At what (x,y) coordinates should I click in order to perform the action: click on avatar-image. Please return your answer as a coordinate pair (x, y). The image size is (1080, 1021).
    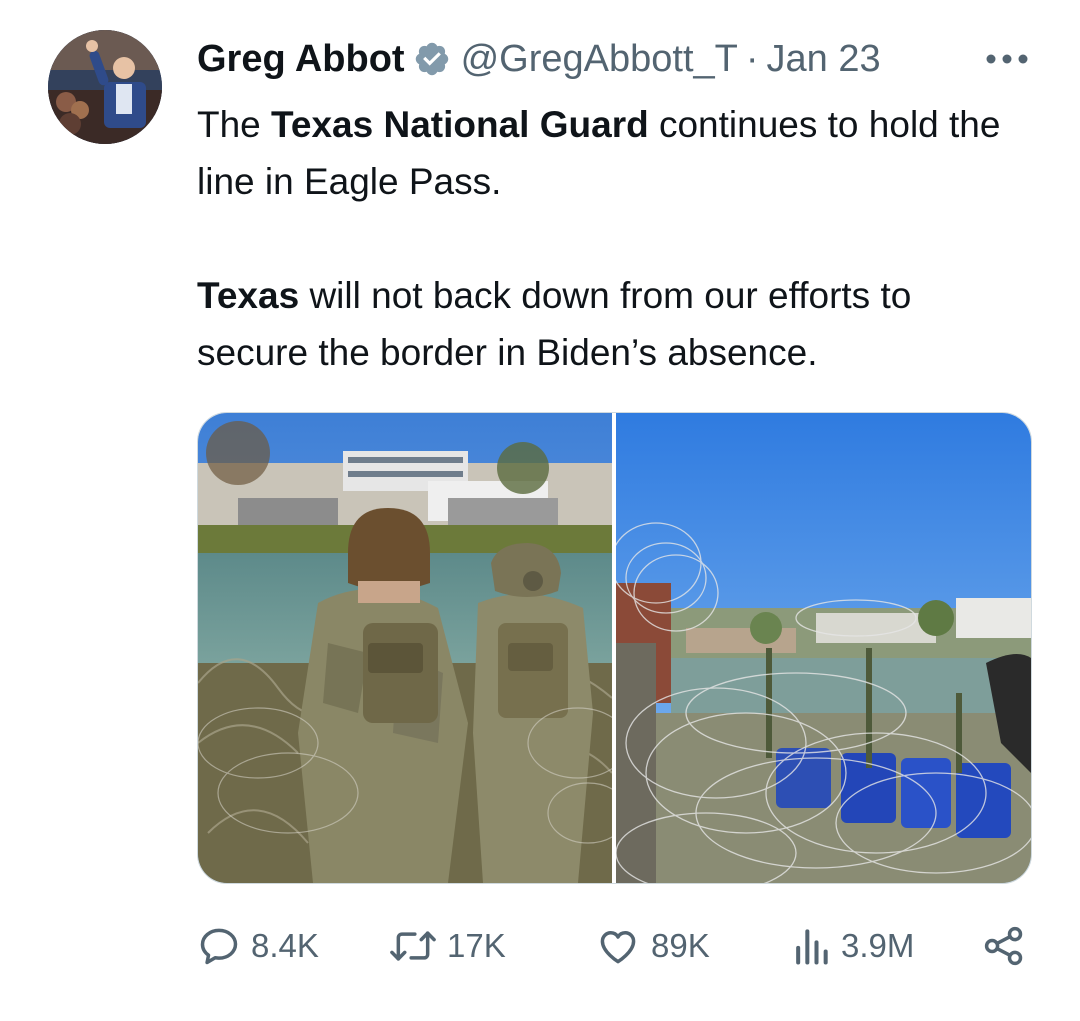
    Looking at the image, I should click on (105, 87).